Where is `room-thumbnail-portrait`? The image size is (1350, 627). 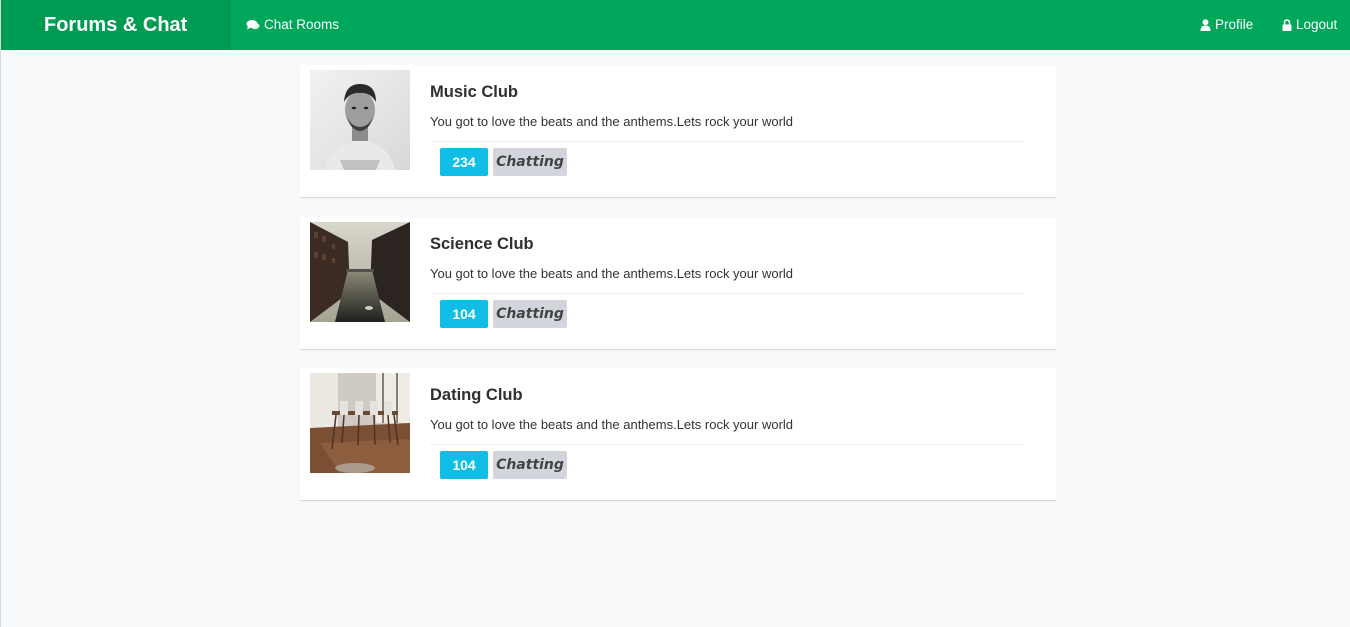 room-thumbnail-portrait is located at coordinates (360, 120).